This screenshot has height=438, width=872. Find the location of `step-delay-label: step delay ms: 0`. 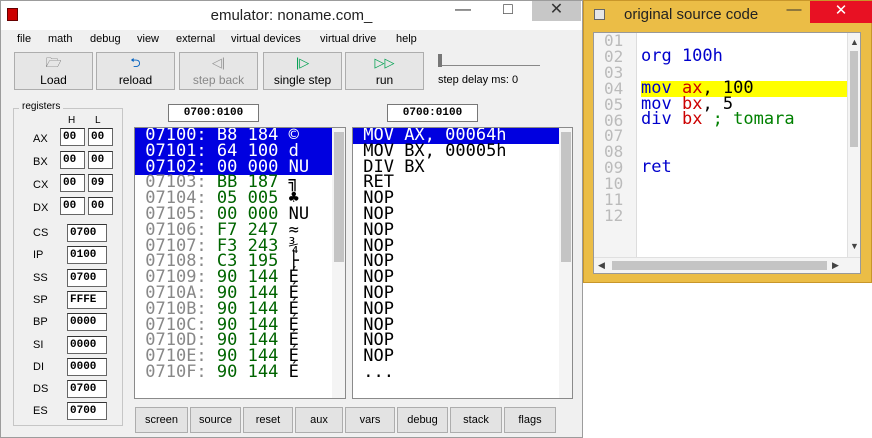

step-delay-label: step delay ms: 0 is located at coordinates (478, 80).